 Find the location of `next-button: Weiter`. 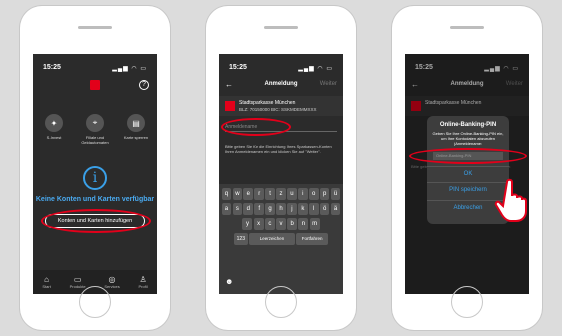

next-button: Weiter is located at coordinates (328, 84).